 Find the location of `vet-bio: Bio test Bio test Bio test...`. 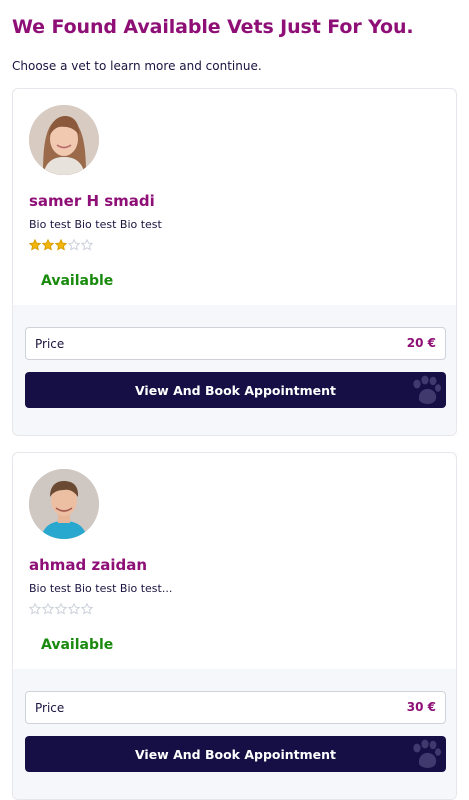

vet-bio: Bio test Bio test Bio test... is located at coordinates (101, 588).